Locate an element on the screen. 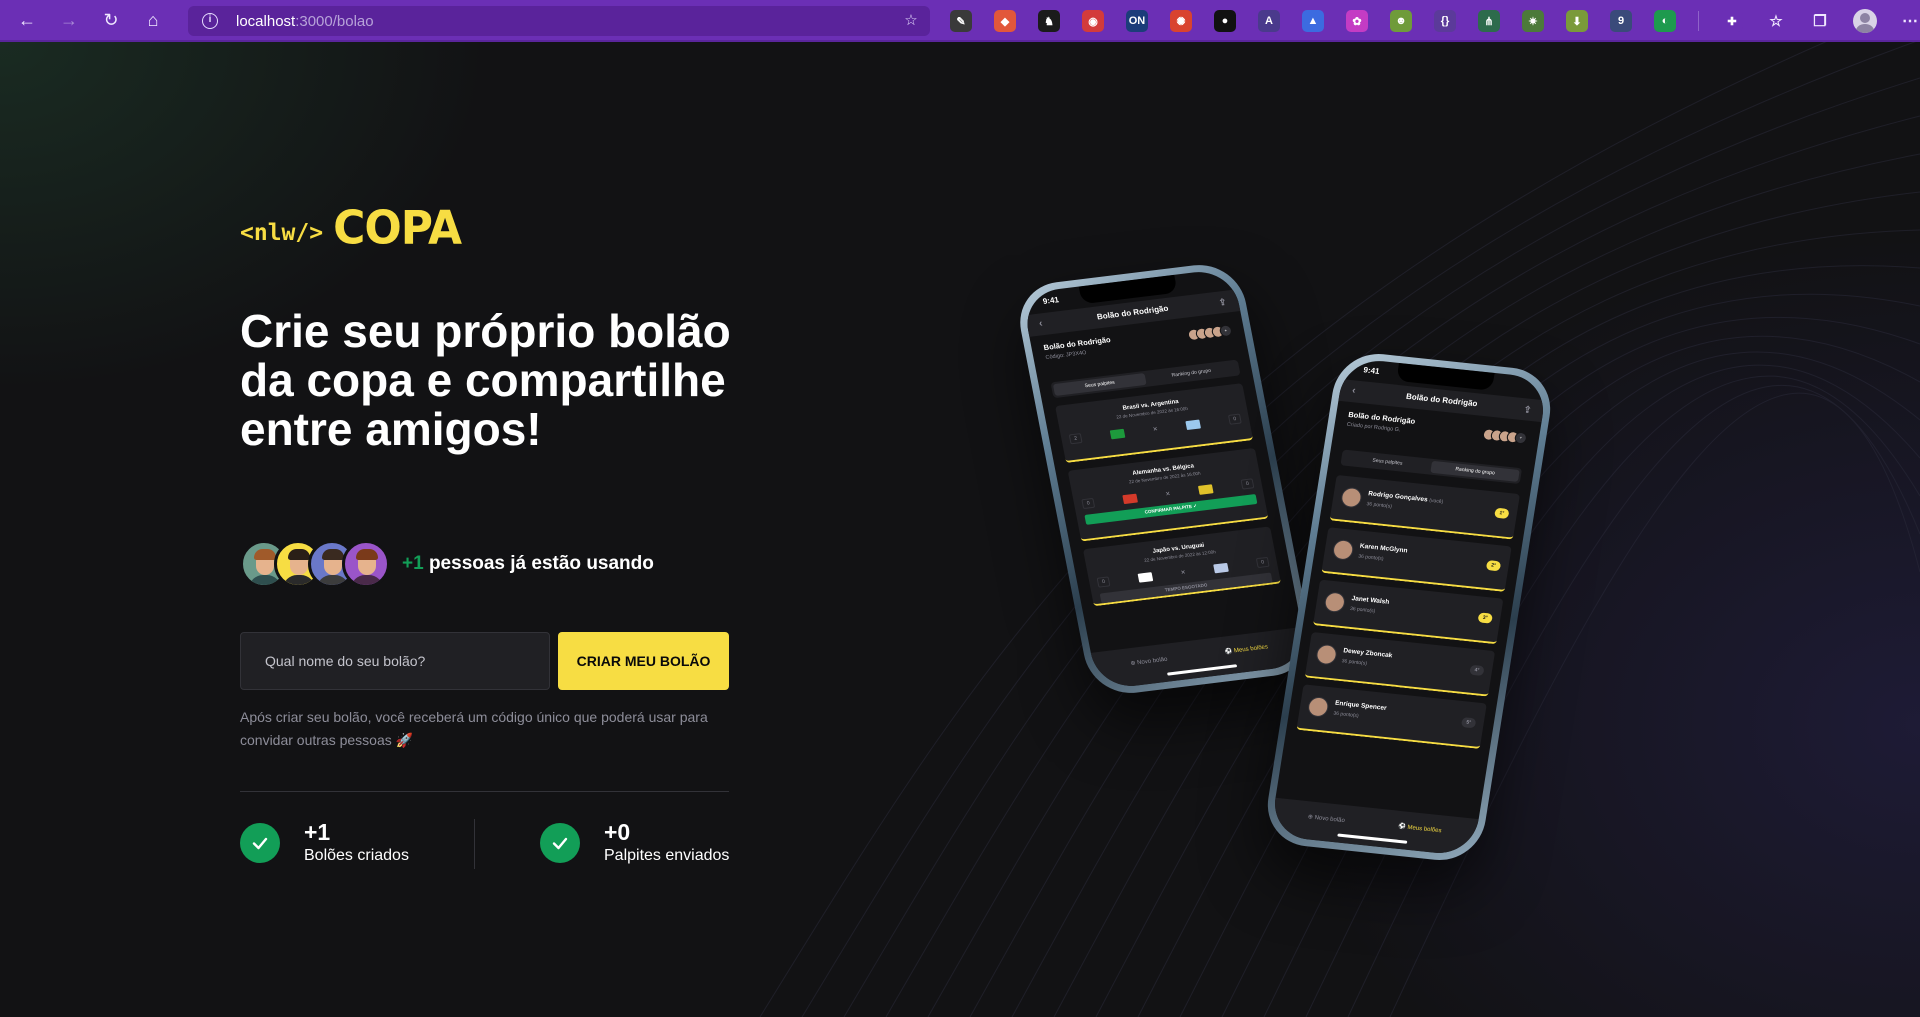  ranking-row: Enrique Spencer 36 ponto(s) 5° is located at coordinates (1391, 716).